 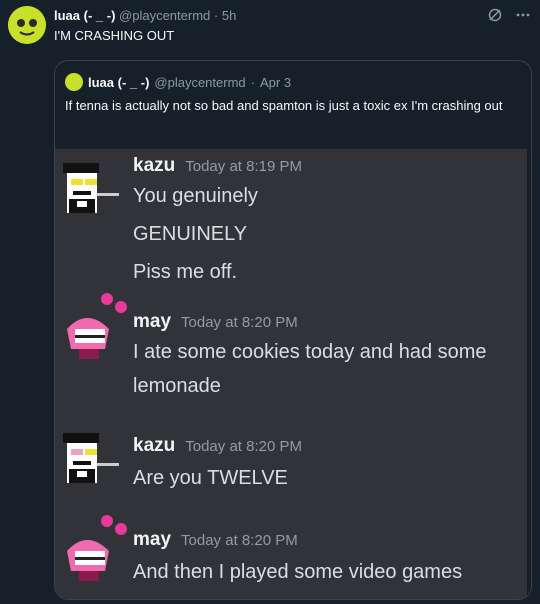 I want to click on message-author: kazu Today at 8:19 PM, so click(x=217, y=166).